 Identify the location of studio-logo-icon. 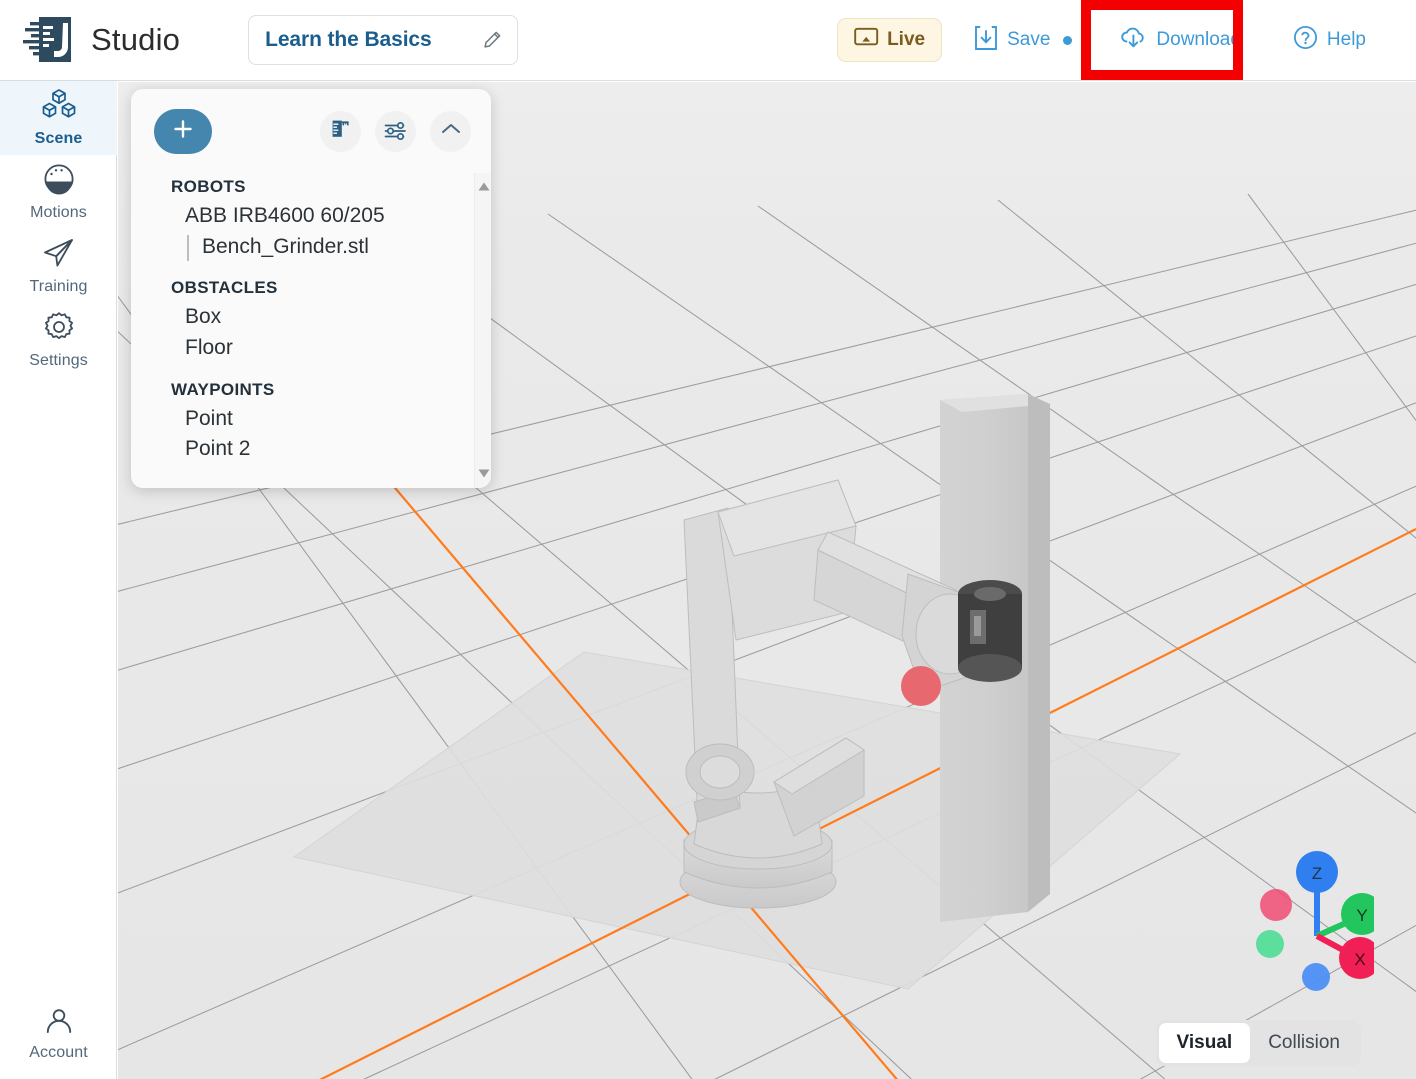
(50, 40).